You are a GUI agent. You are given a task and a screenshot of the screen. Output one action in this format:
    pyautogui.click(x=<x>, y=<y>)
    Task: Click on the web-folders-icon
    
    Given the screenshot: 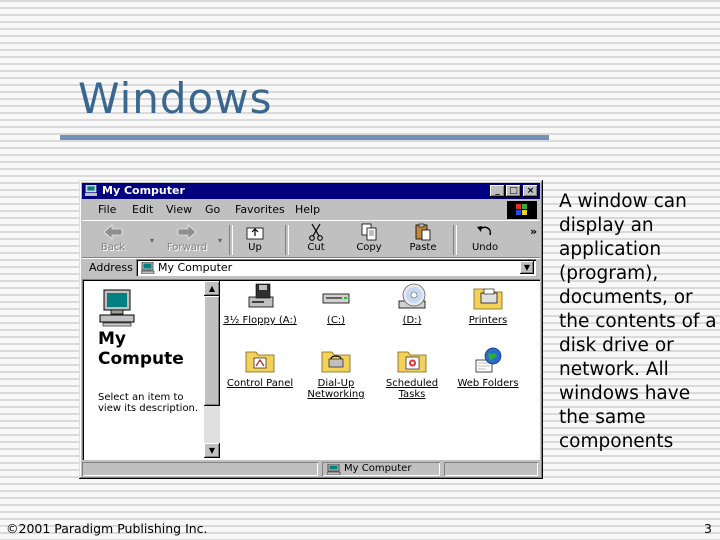 What is the action you would take?
    pyautogui.click(x=488, y=360)
    